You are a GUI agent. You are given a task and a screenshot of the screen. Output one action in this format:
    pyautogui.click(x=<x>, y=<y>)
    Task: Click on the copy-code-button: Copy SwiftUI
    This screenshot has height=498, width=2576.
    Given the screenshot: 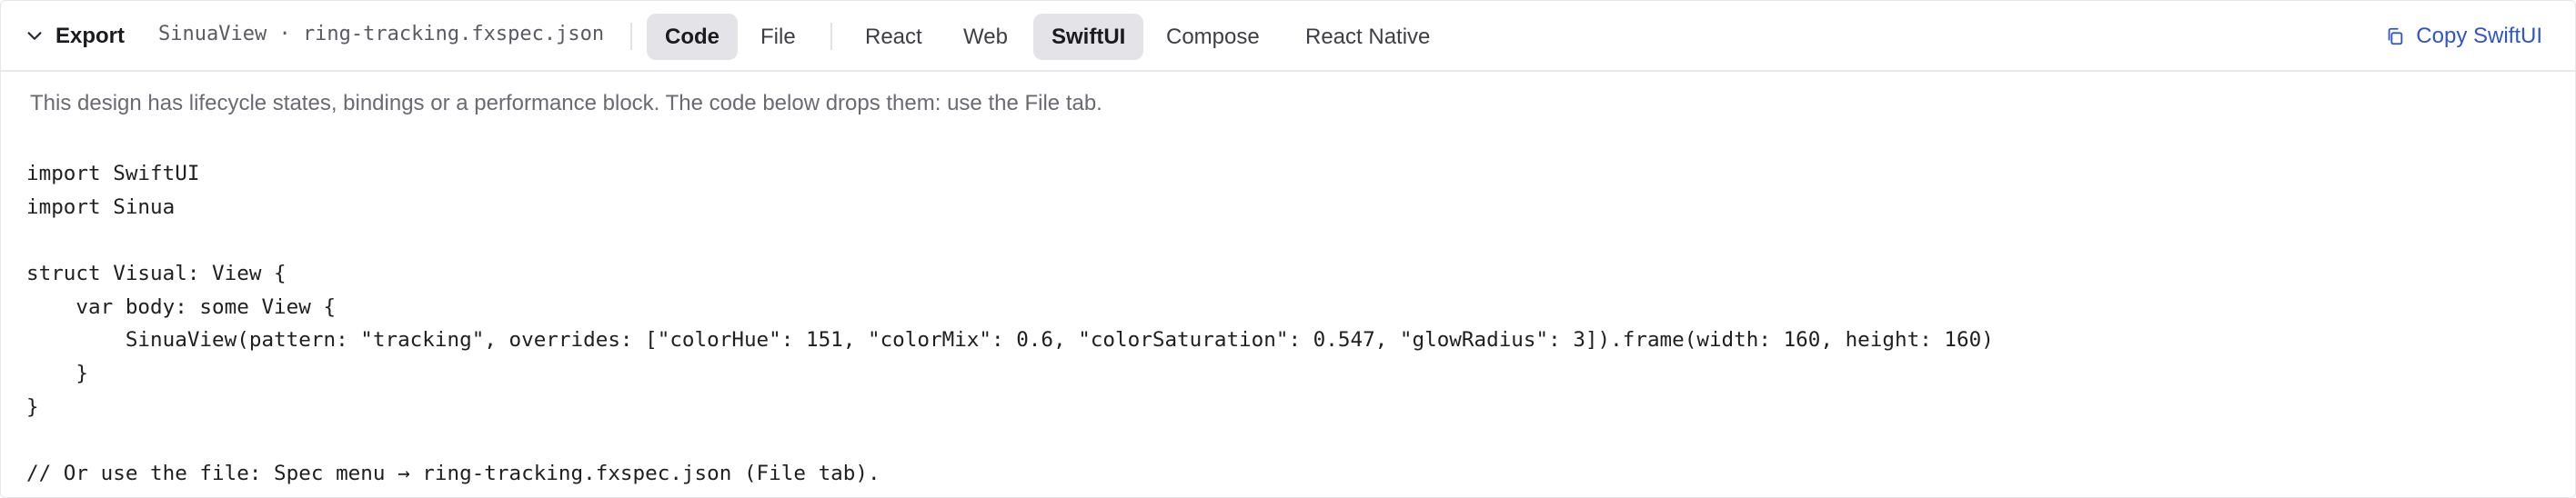 What is the action you would take?
    pyautogui.click(x=2463, y=36)
    